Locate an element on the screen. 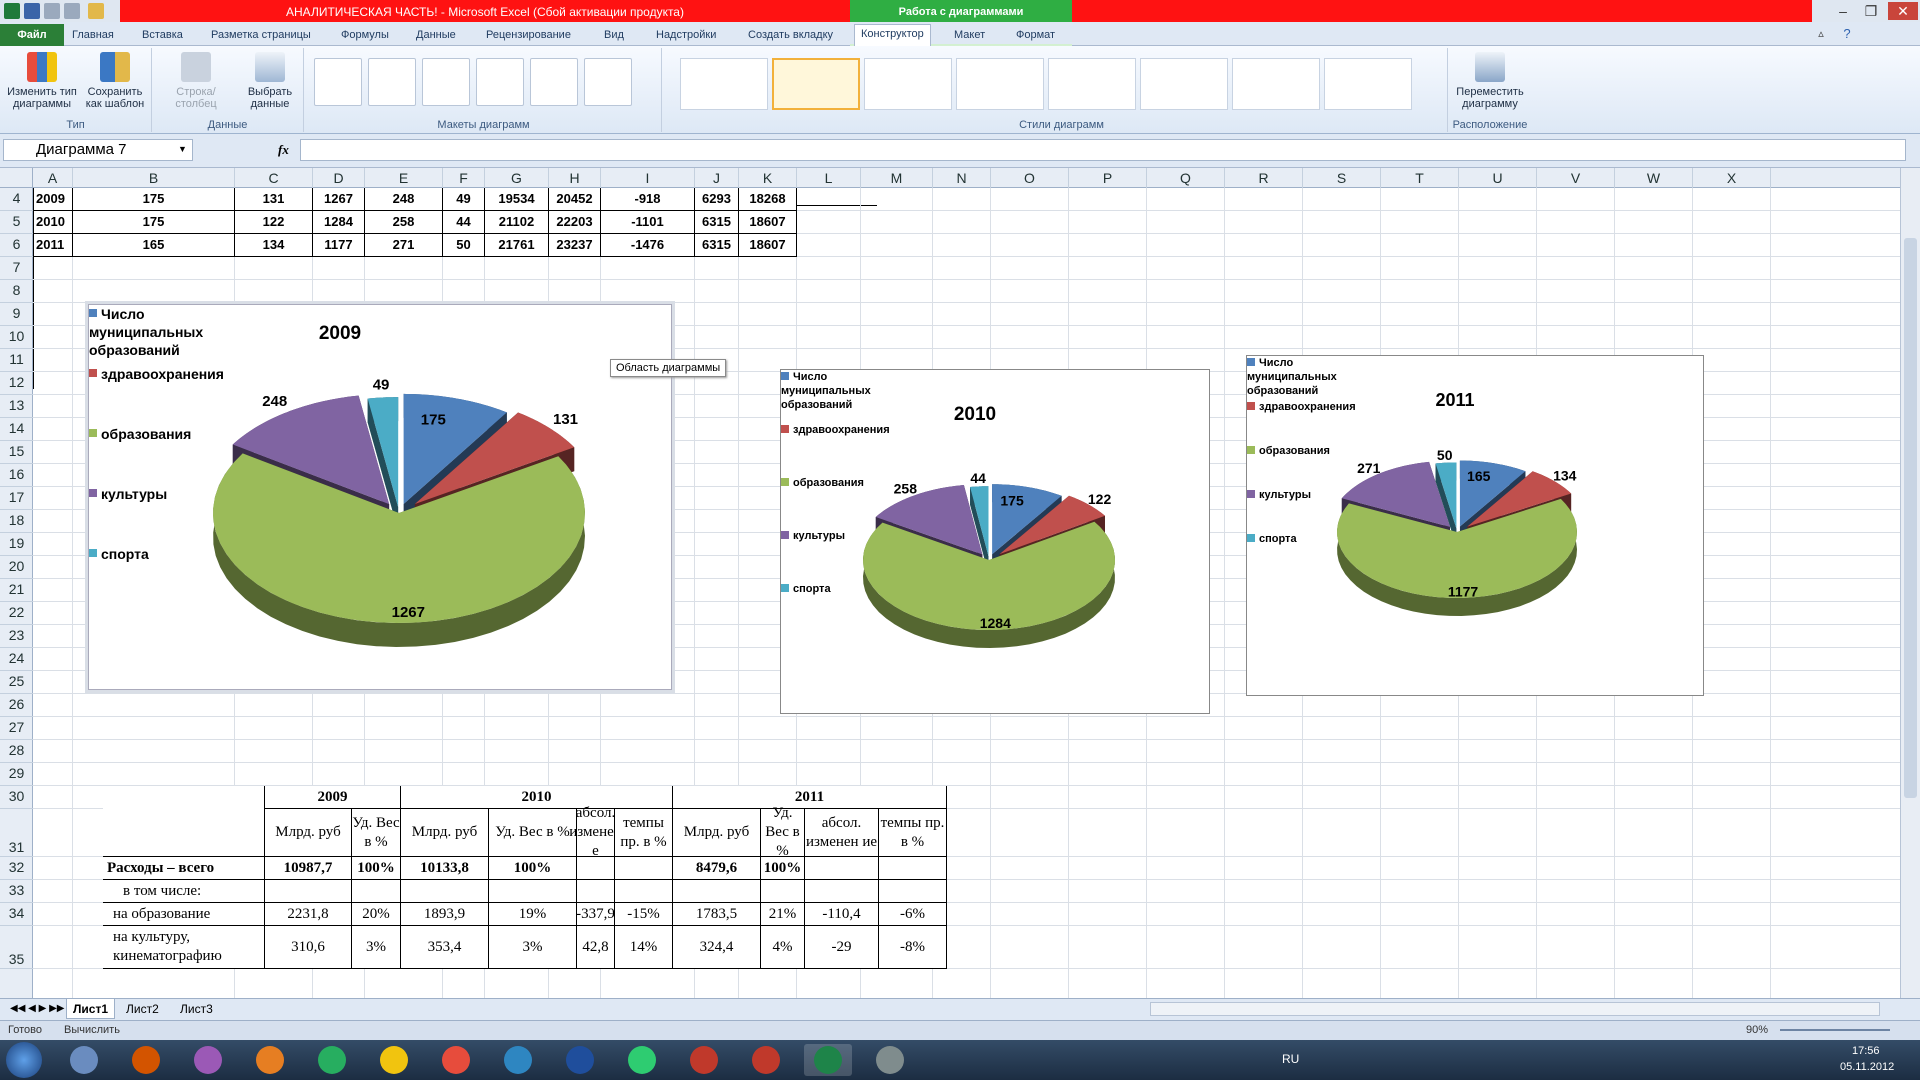 This screenshot has height=1080, width=1920. row-header: 21 is located at coordinates (16, 590).